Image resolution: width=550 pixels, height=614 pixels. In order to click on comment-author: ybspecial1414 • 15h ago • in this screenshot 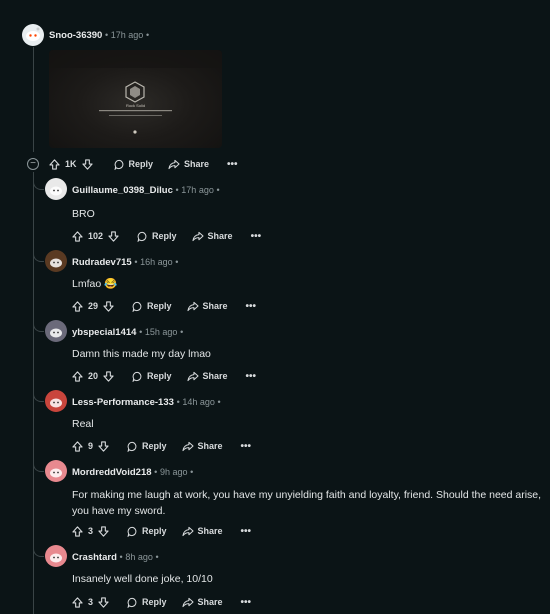, I will do `click(127, 332)`.